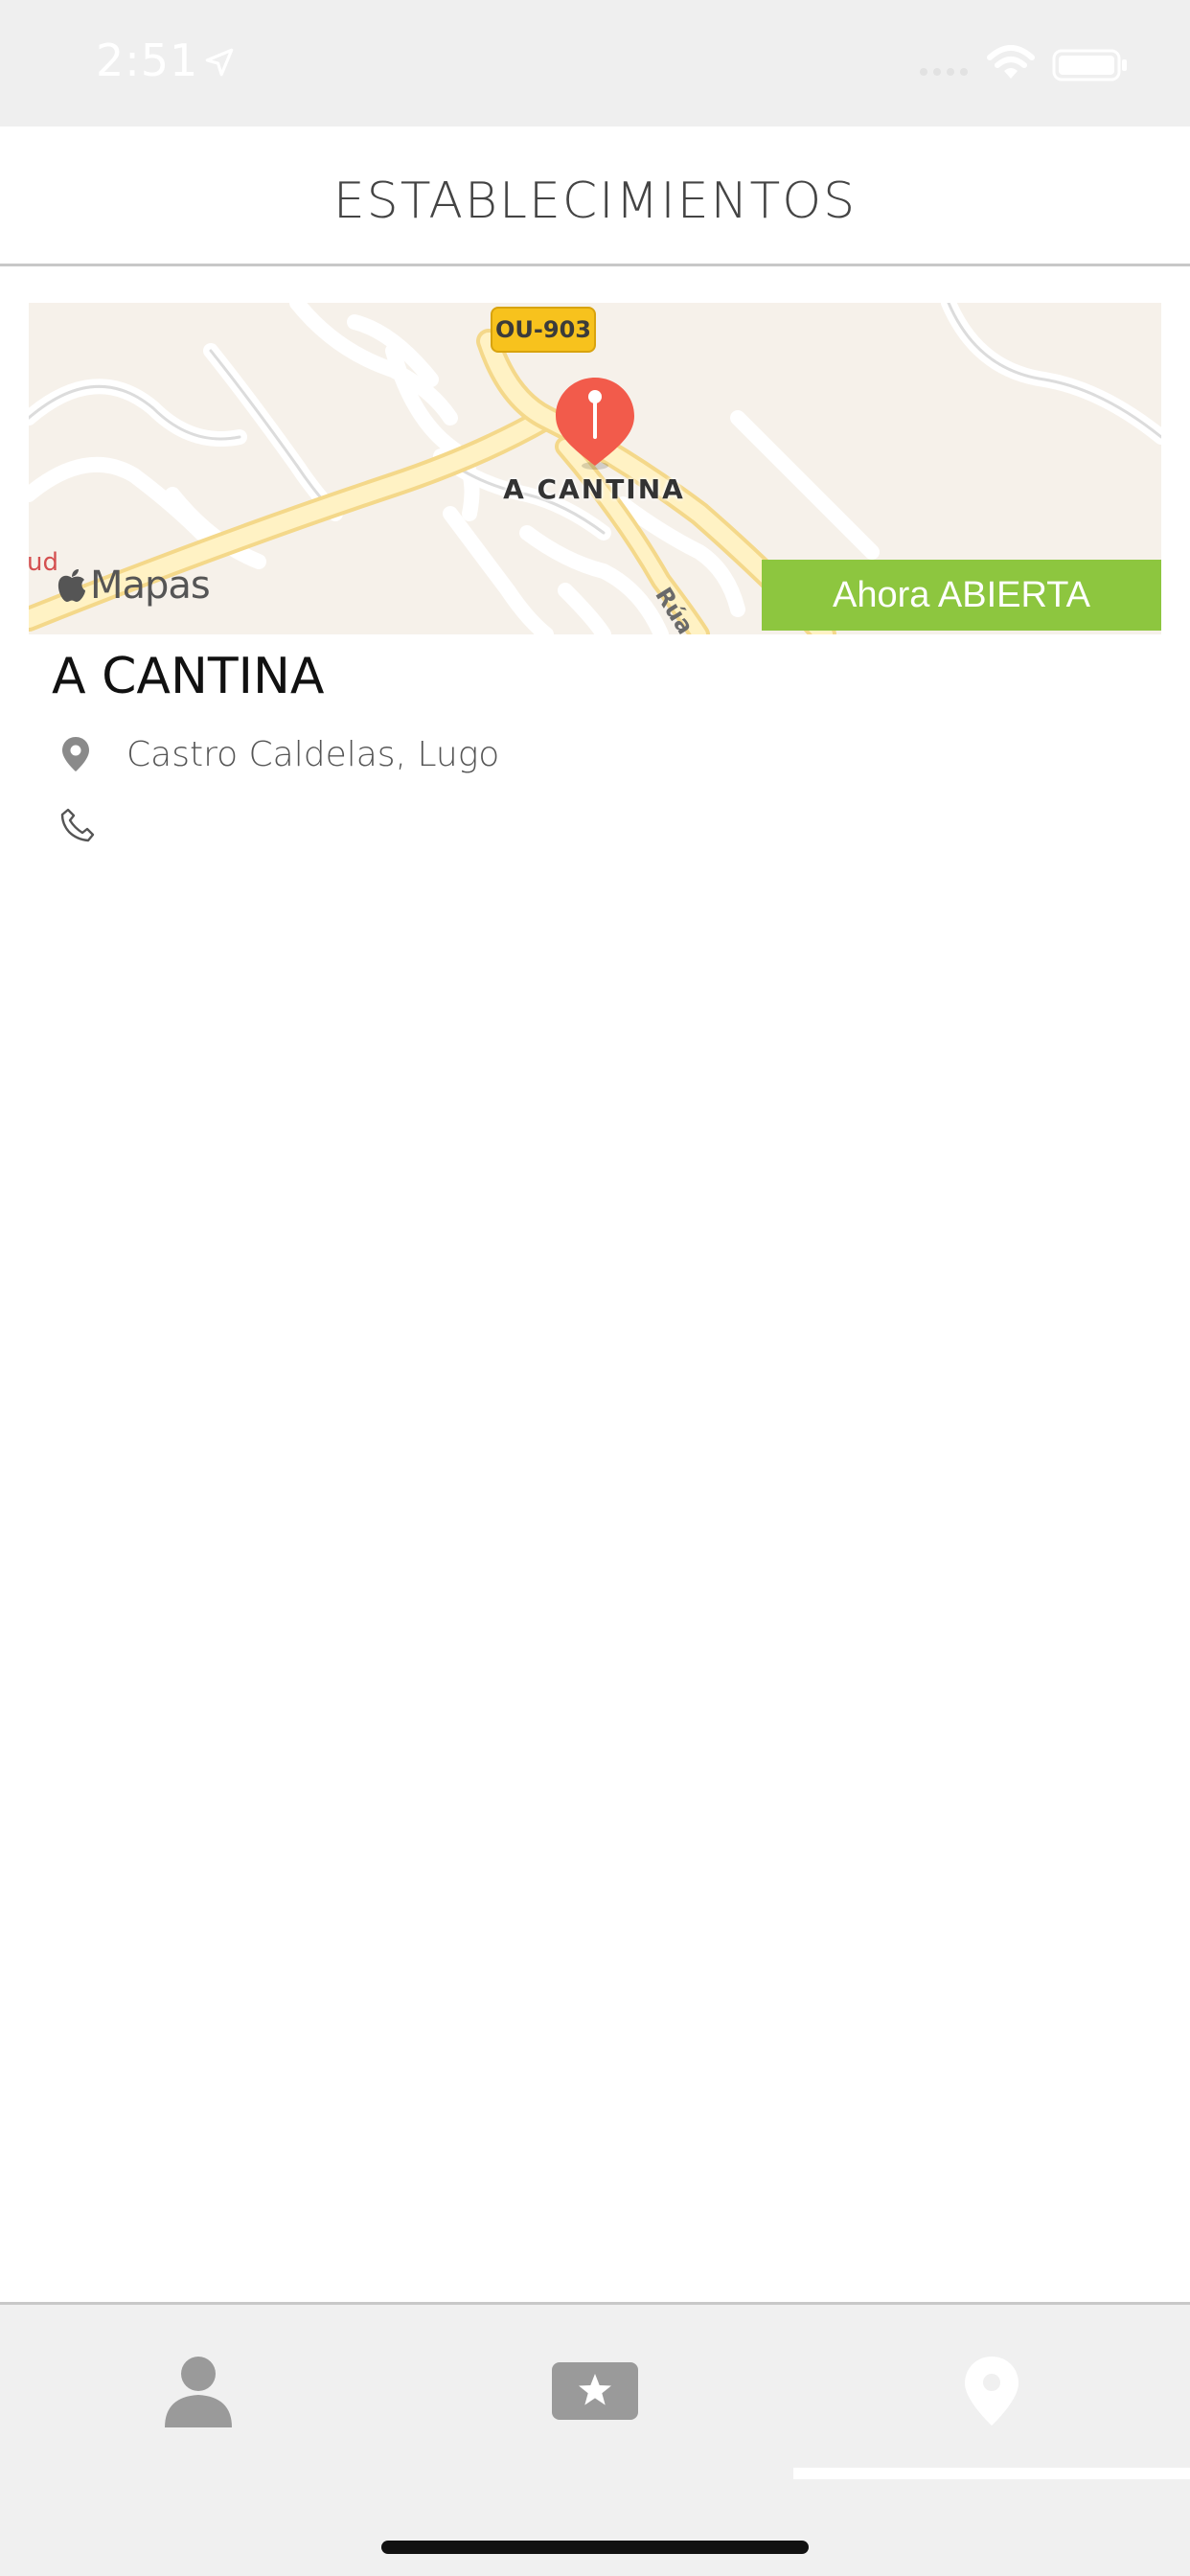 This screenshot has height=2576, width=1190. I want to click on address-text: Castro Caldelas, Lugo, so click(313, 754).